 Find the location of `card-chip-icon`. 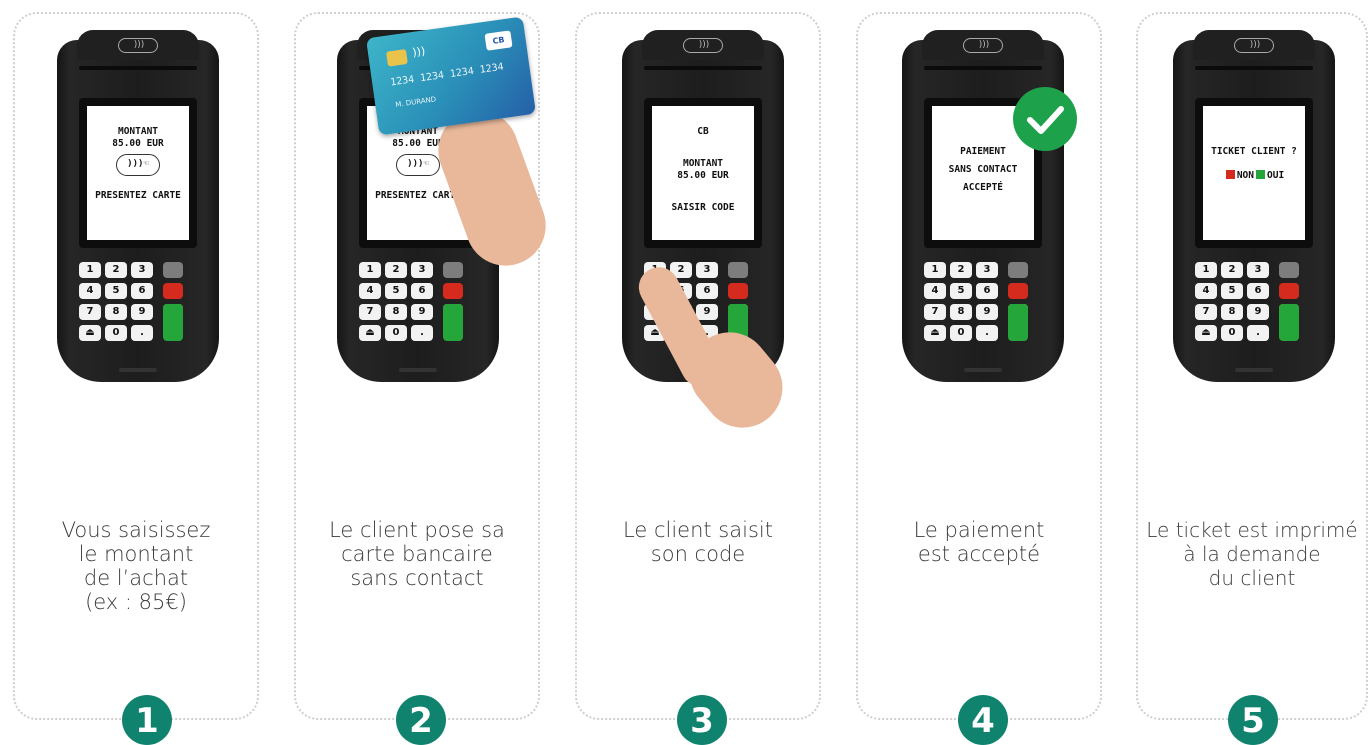

card-chip-icon is located at coordinates (397, 58).